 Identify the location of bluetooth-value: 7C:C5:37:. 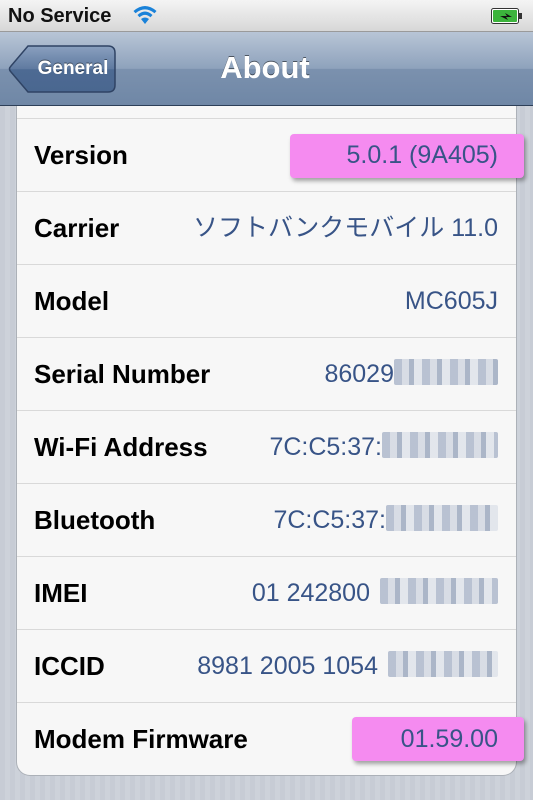
(329, 520).